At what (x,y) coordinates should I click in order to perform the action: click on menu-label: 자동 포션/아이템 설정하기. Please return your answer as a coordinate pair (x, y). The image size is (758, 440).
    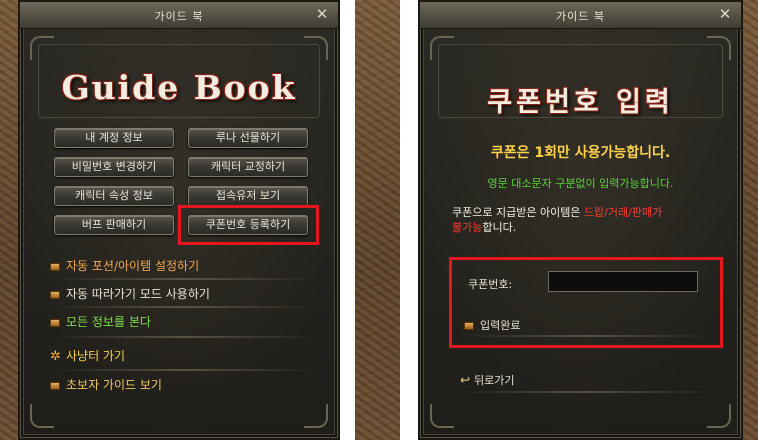
    Looking at the image, I should click on (133, 266).